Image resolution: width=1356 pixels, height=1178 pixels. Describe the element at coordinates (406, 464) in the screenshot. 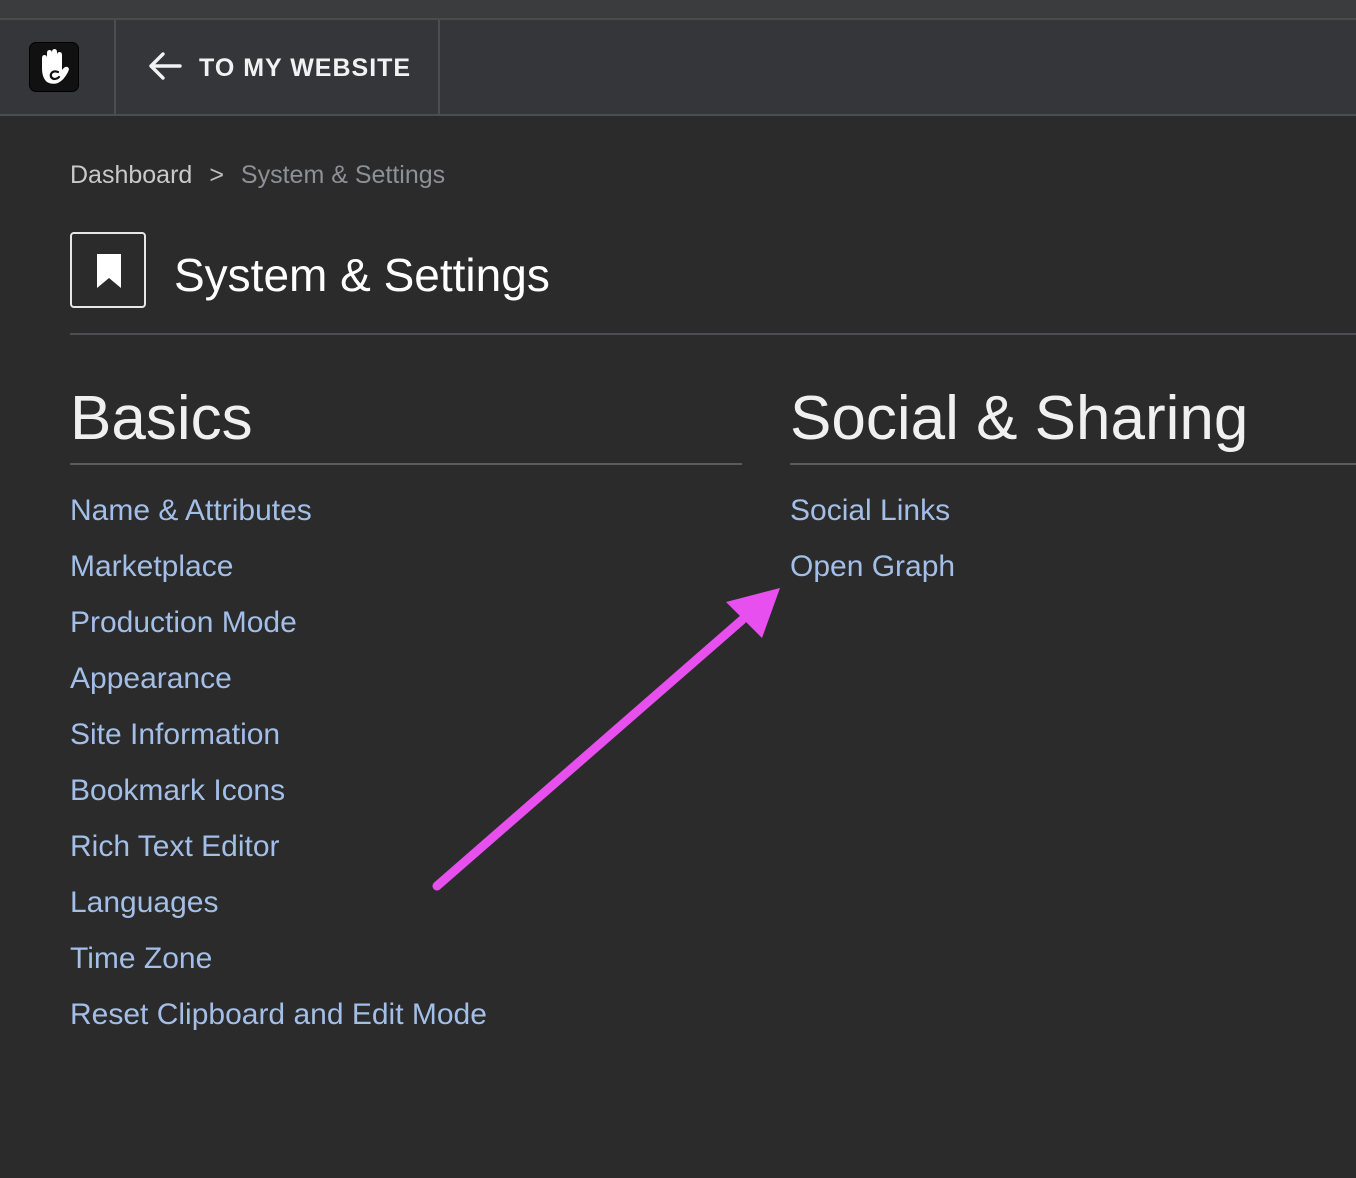

I see `section-divider-basics` at that location.